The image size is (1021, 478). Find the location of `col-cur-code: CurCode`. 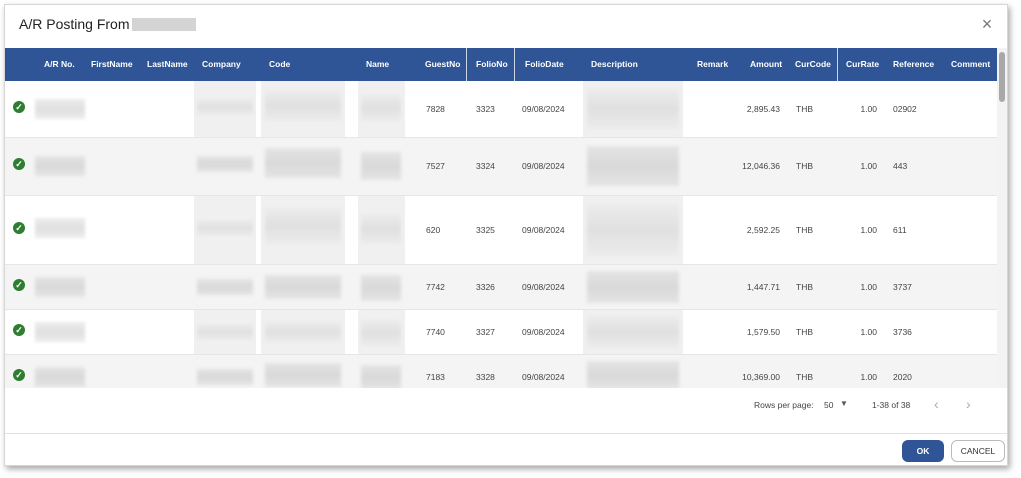

col-cur-code: CurCode is located at coordinates (813, 64).